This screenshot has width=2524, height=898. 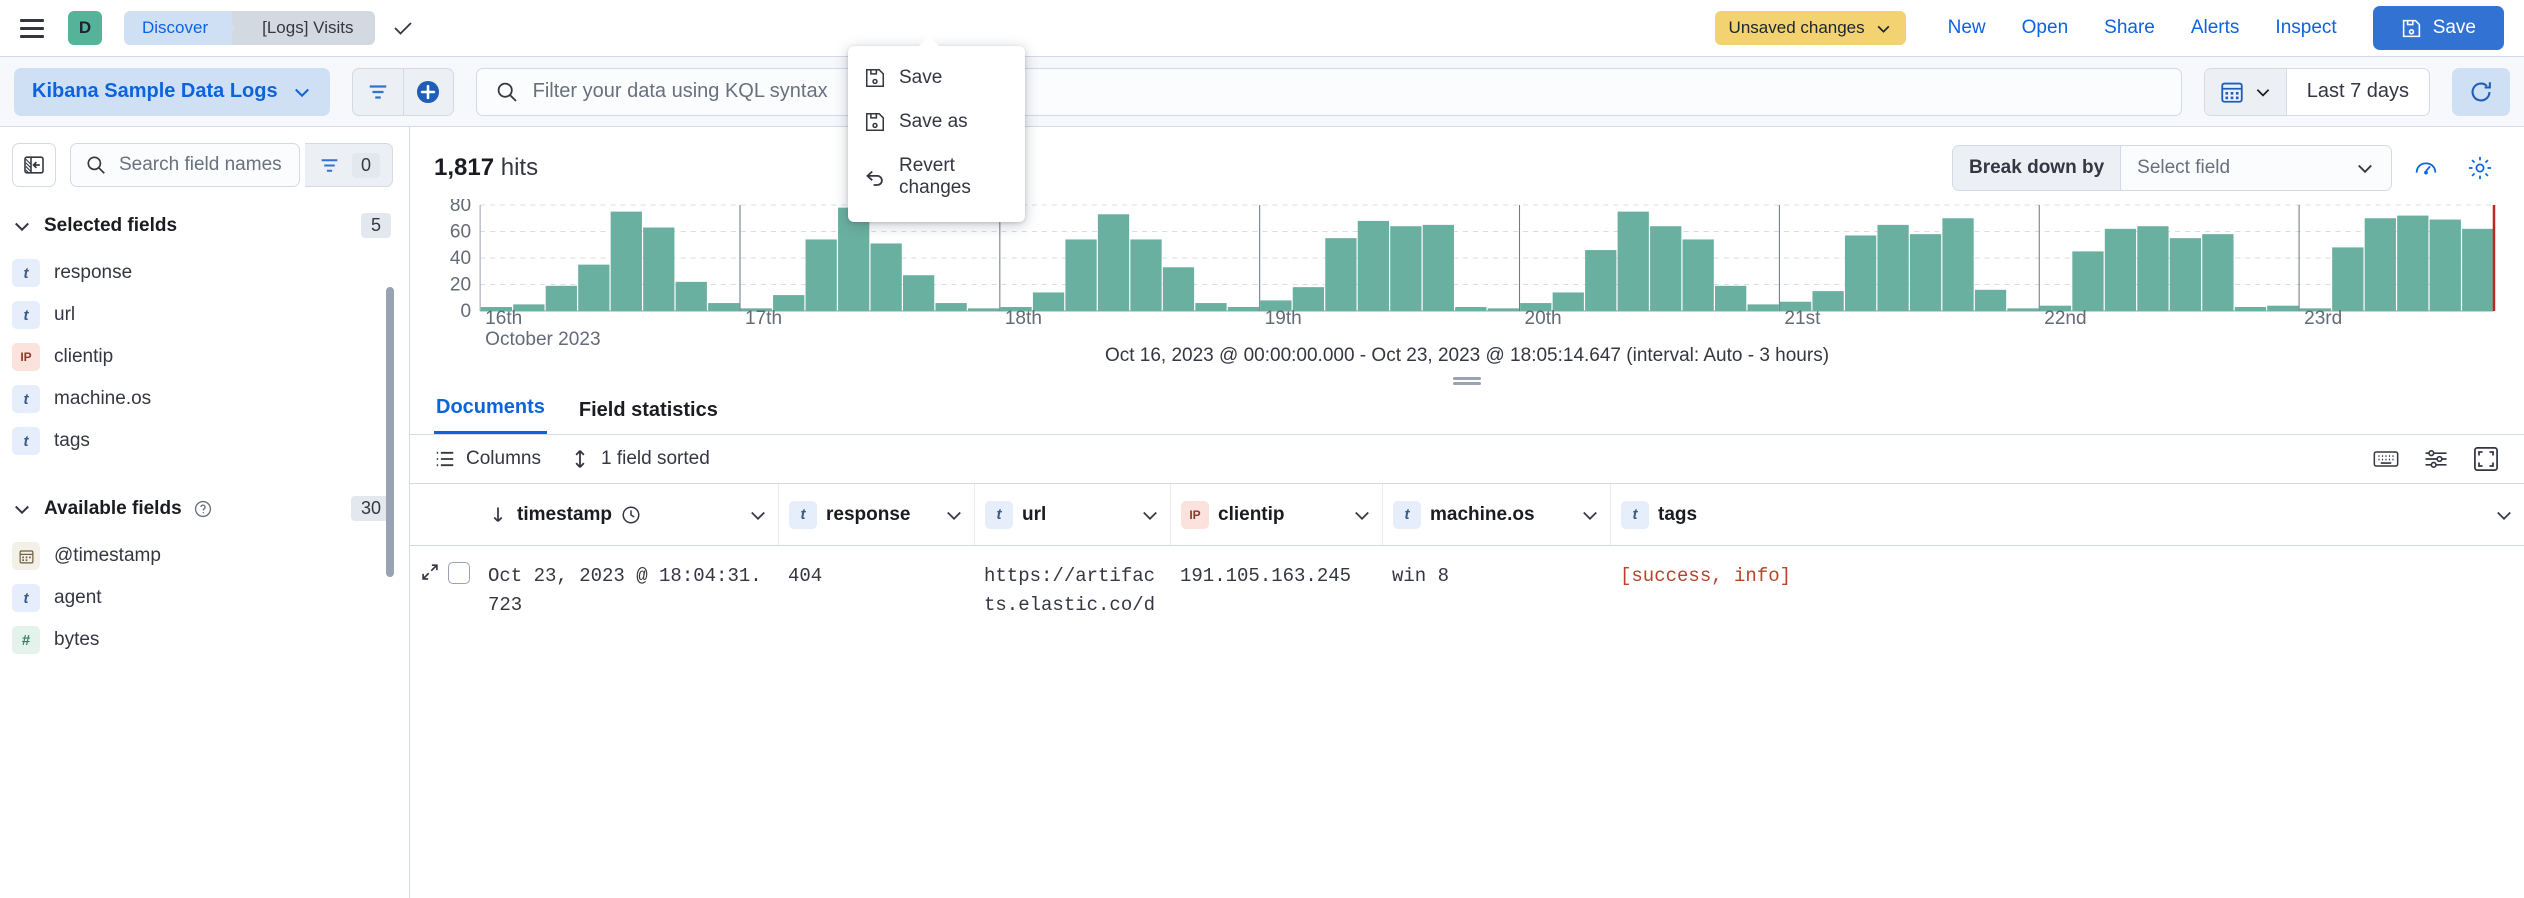 I want to click on popover-save-item: Save, so click(x=936, y=78).